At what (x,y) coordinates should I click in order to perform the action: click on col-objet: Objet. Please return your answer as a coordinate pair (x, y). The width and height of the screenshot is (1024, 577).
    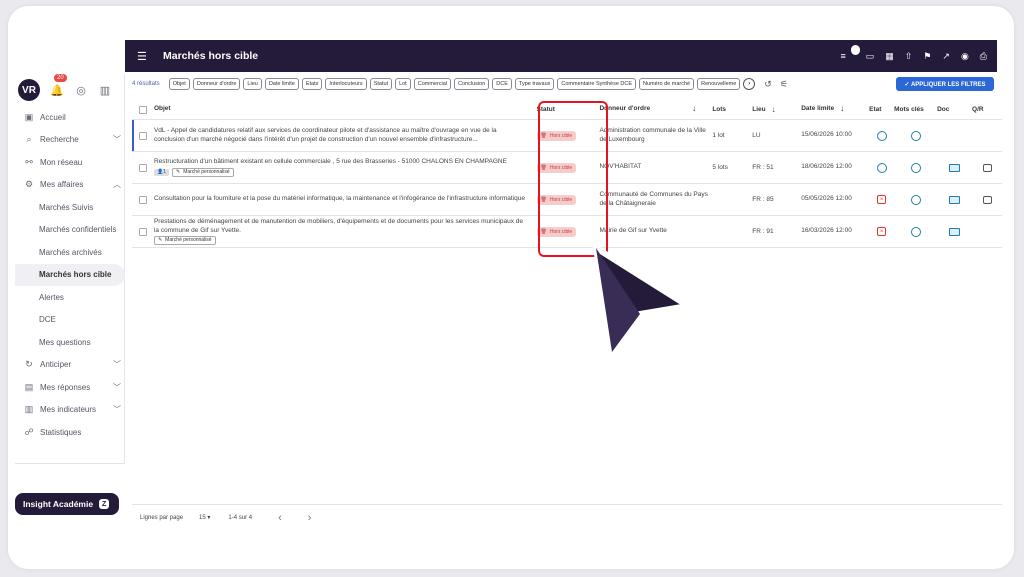
    Looking at the image, I should click on (345, 109).